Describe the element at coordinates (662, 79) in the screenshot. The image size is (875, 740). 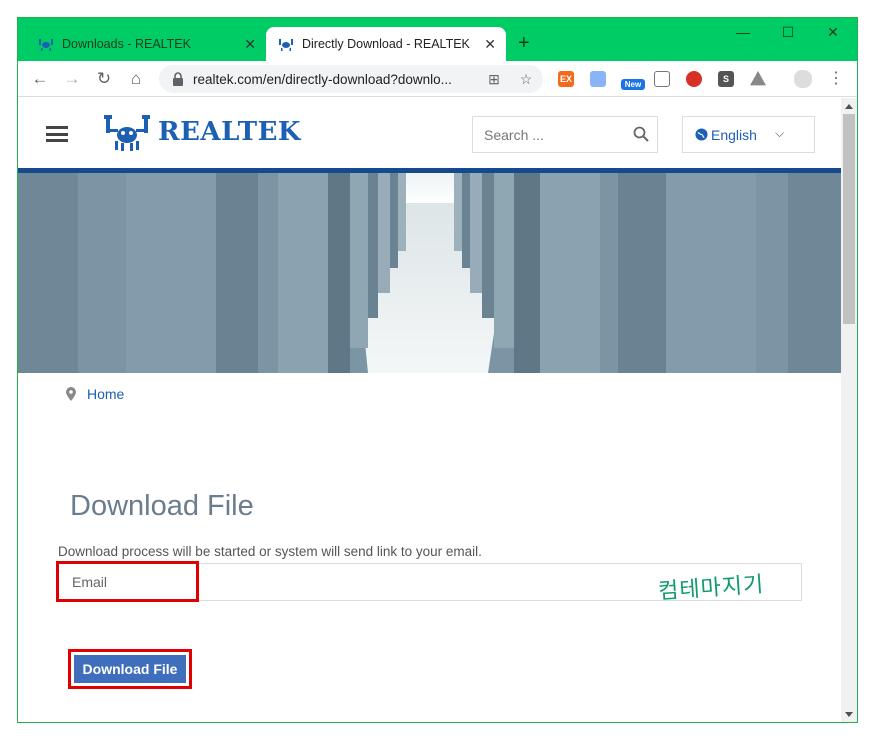
I see `window-extension-icon` at that location.